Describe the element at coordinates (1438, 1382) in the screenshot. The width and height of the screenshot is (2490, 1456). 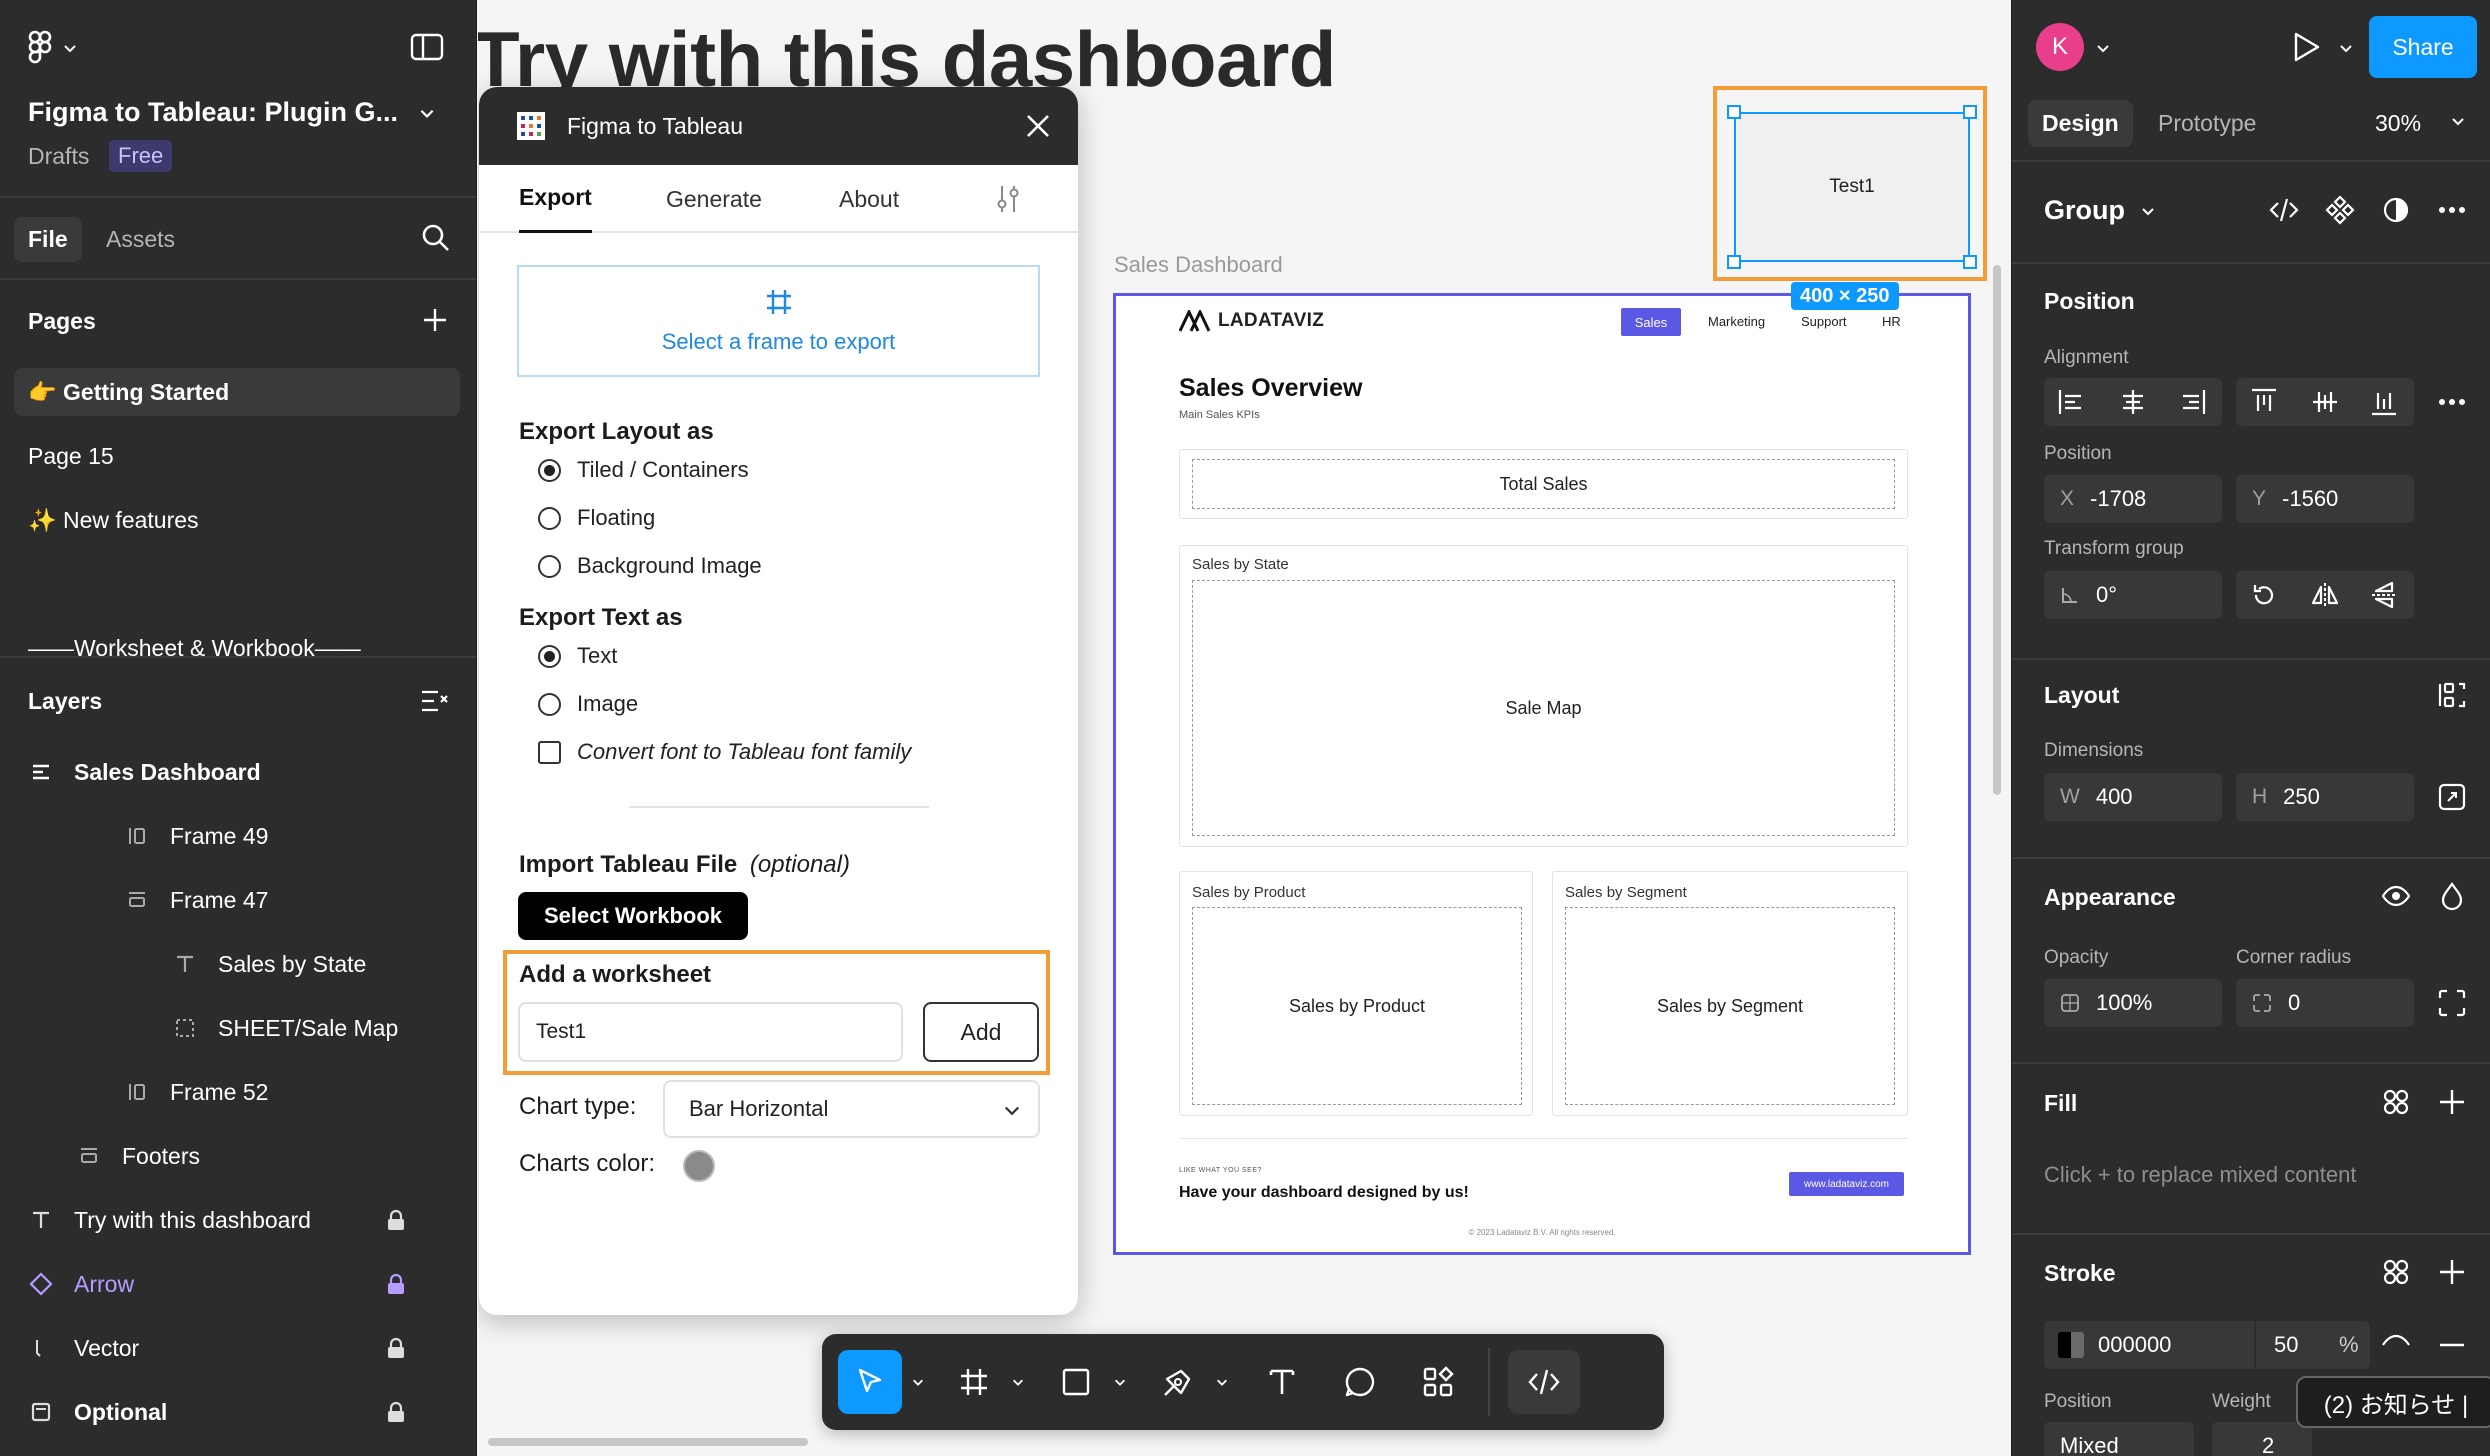
I see `resources-tool` at that location.